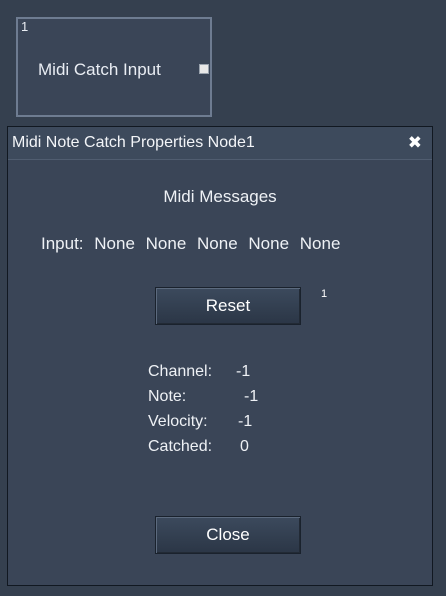 The width and height of the screenshot is (446, 596). Describe the element at coordinates (243, 371) in the screenshot. I see `channel-value: -1` at that location.